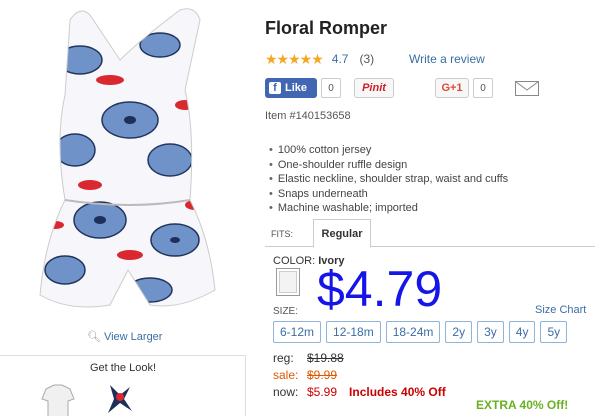  Describe the element at coordinates (133, 336) in the screenshot. I see `view-larger-label: View Larger` at that location.